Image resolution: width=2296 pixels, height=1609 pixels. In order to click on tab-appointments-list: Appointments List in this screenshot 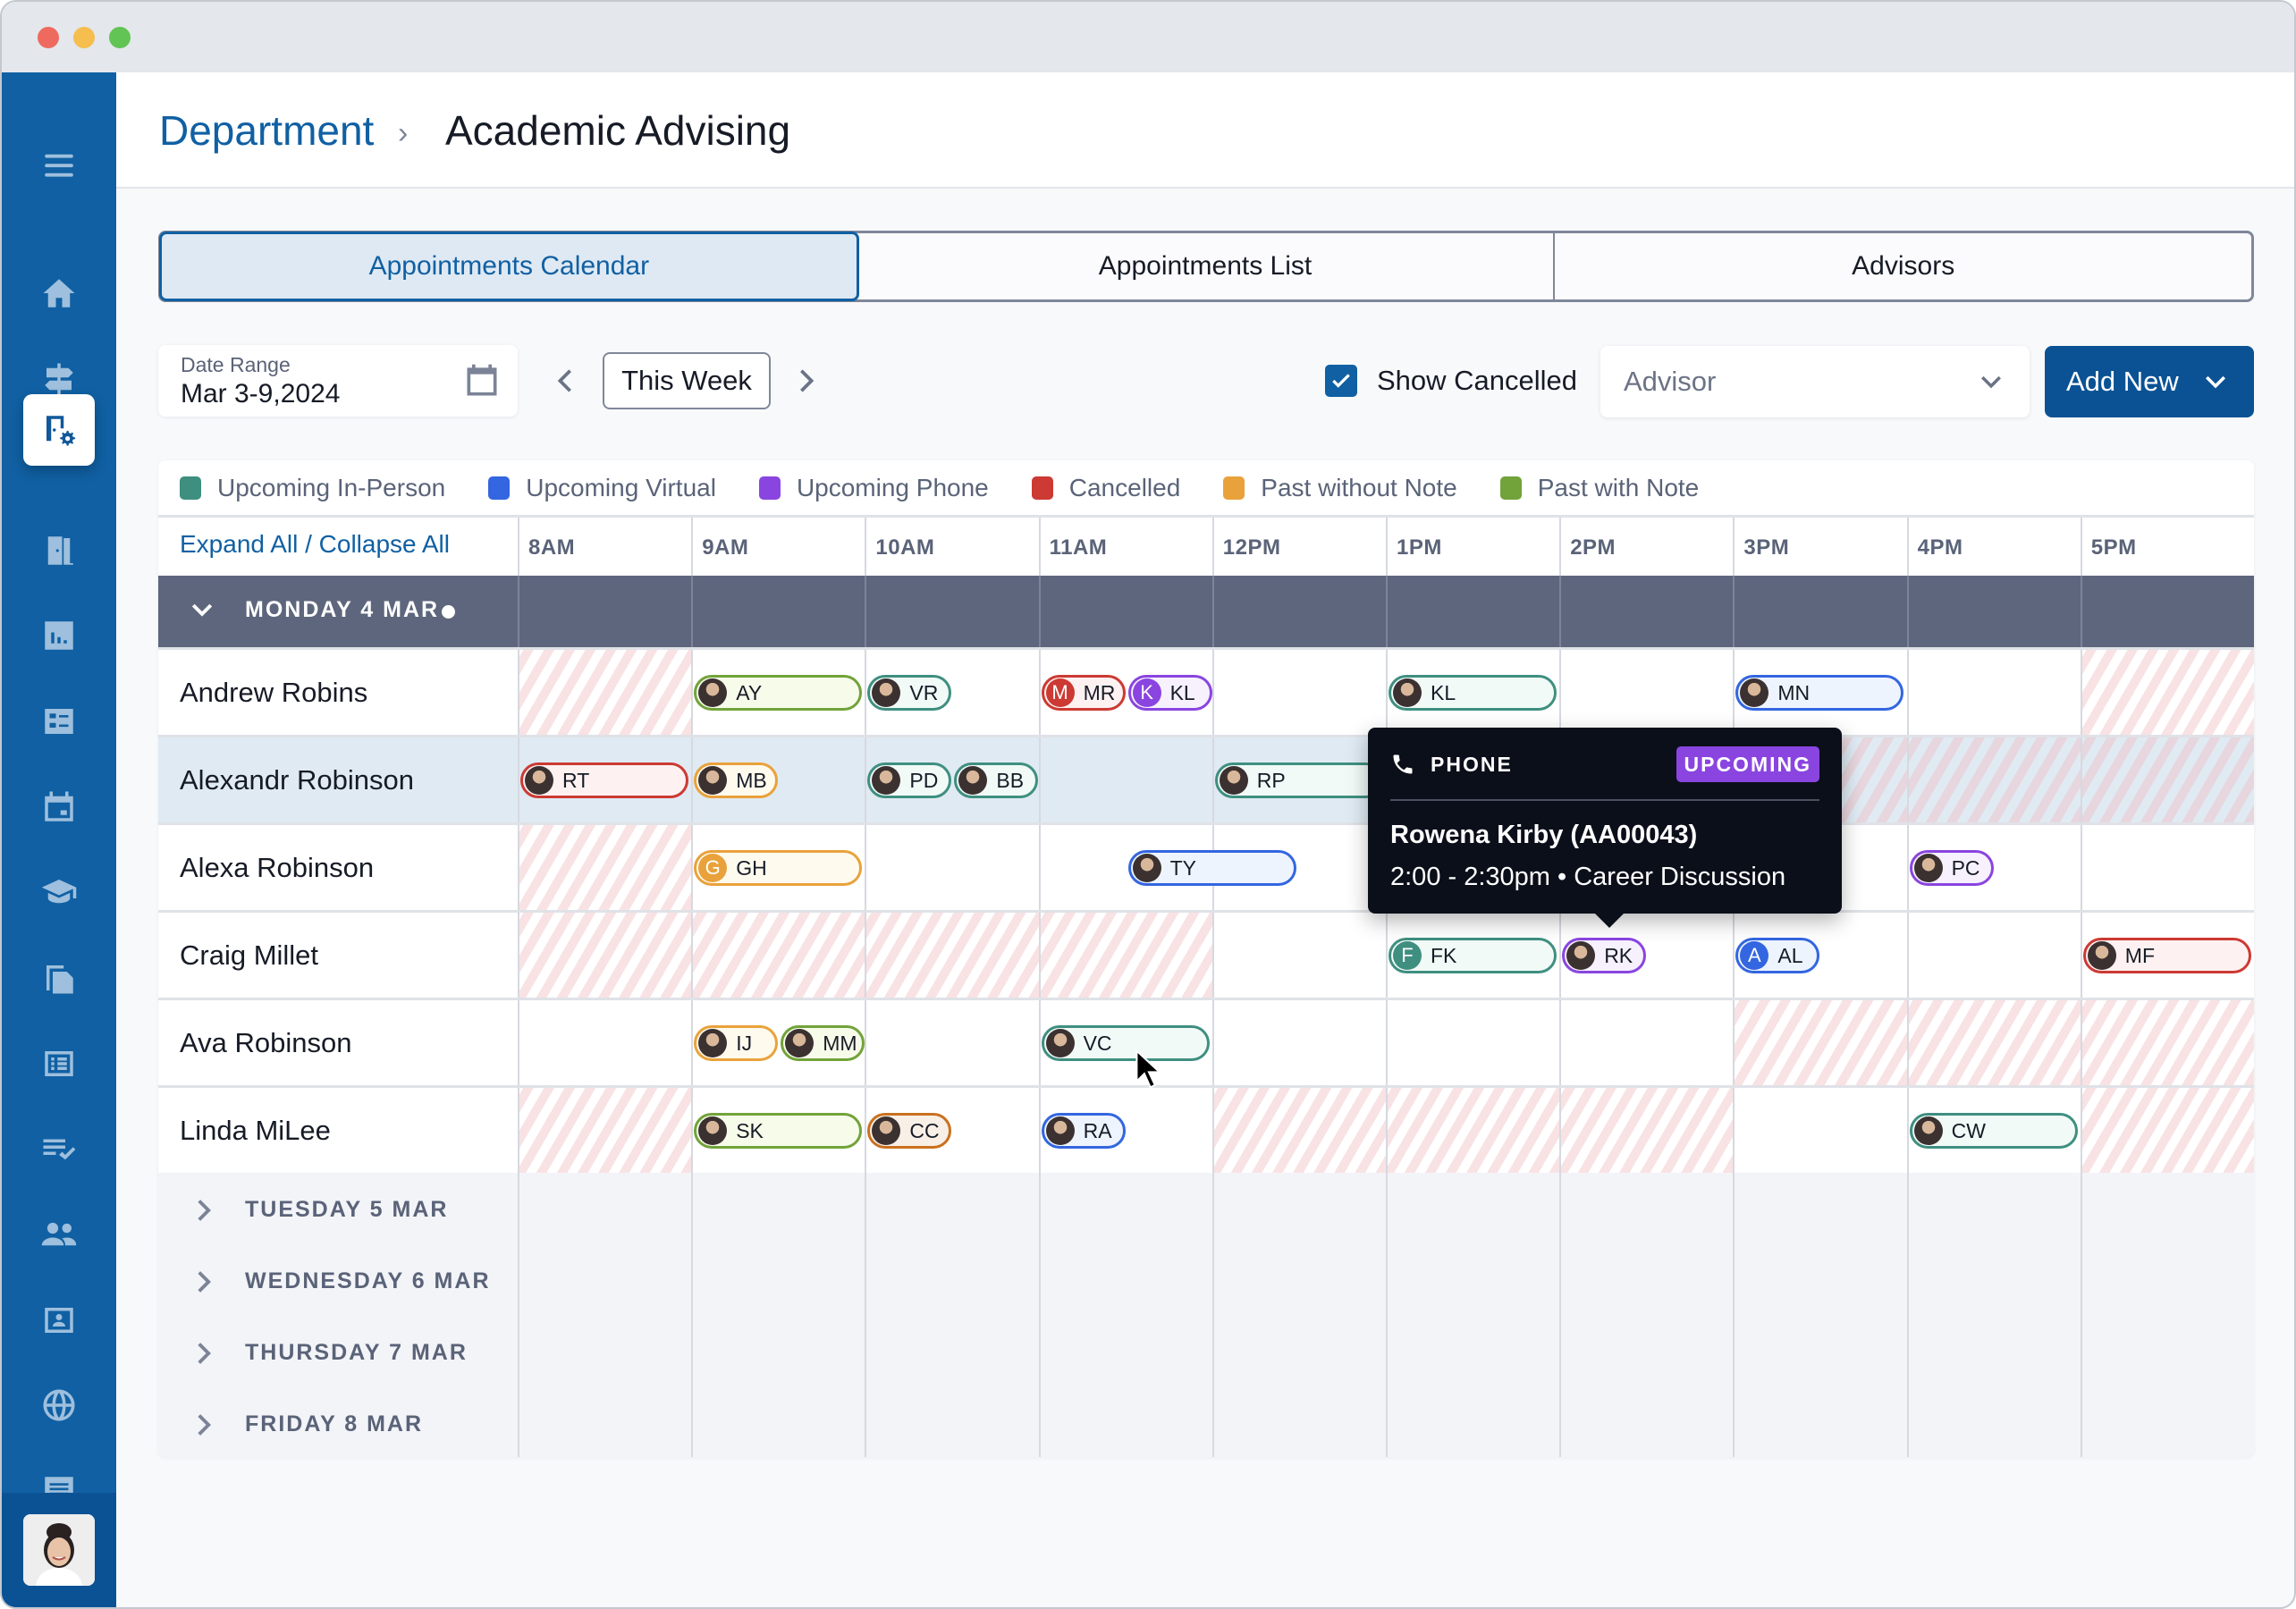, I will do `click(1206, 266)`.